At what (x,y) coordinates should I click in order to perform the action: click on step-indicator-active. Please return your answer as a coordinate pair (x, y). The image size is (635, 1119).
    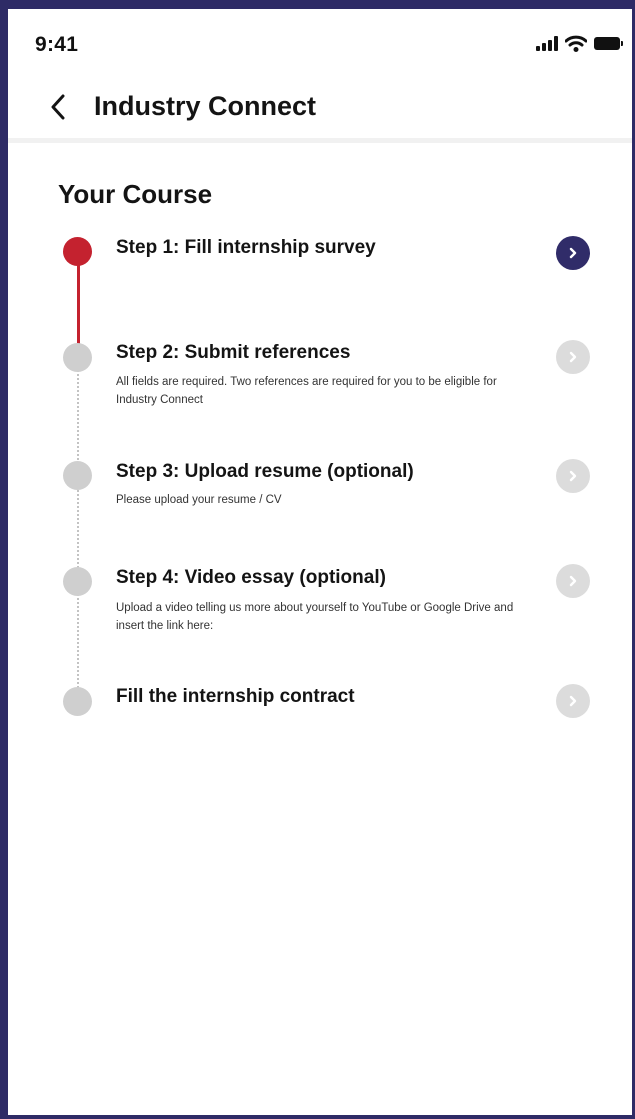
    Looking at the image, I should click on (77, 251).